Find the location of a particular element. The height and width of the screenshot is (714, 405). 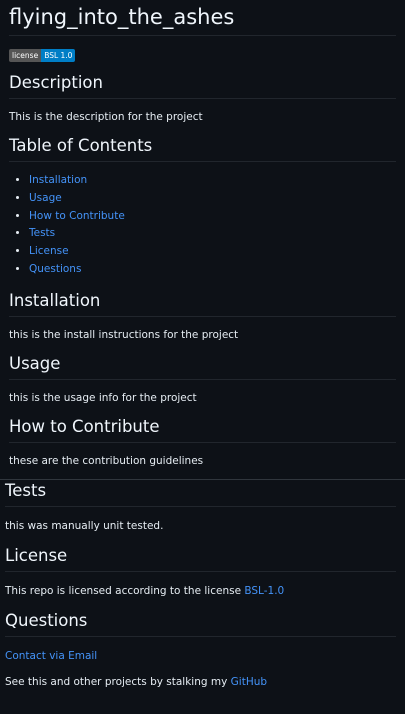

list-item: Questions is located at coordinates (212, 270).